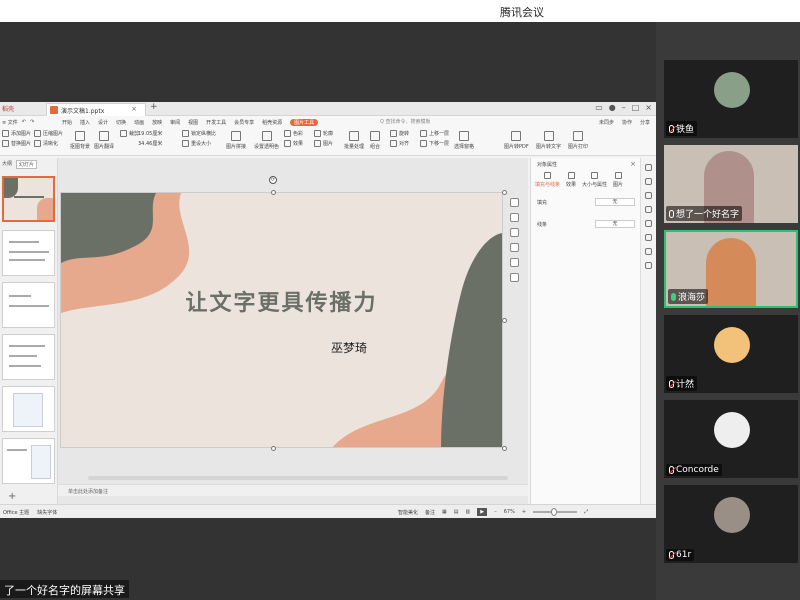  What do you see at coordinates (648, 237) in the screenshot?
I see `help-icon` at bounding box center [648, 237].